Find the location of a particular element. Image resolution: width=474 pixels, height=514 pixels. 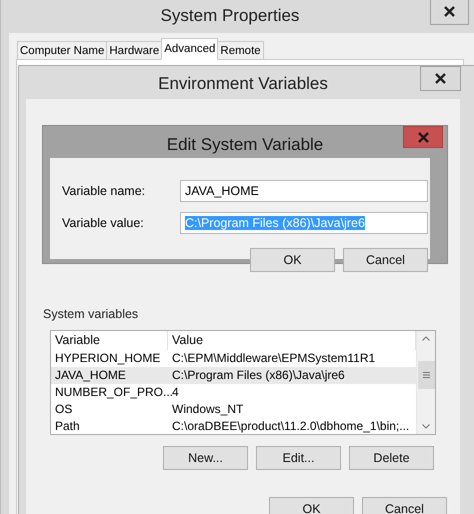

table-row: HYPERION_HOME C:\EPM\Middleware\EPMSystem11R1 is located at coordinates (233, 358).